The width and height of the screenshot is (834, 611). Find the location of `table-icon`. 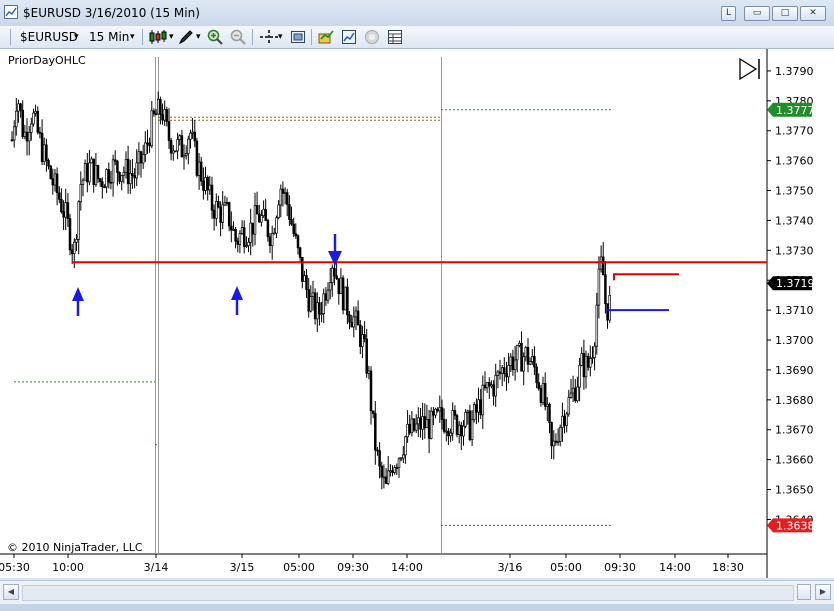

table-icon is located at coordinates (395, 37).